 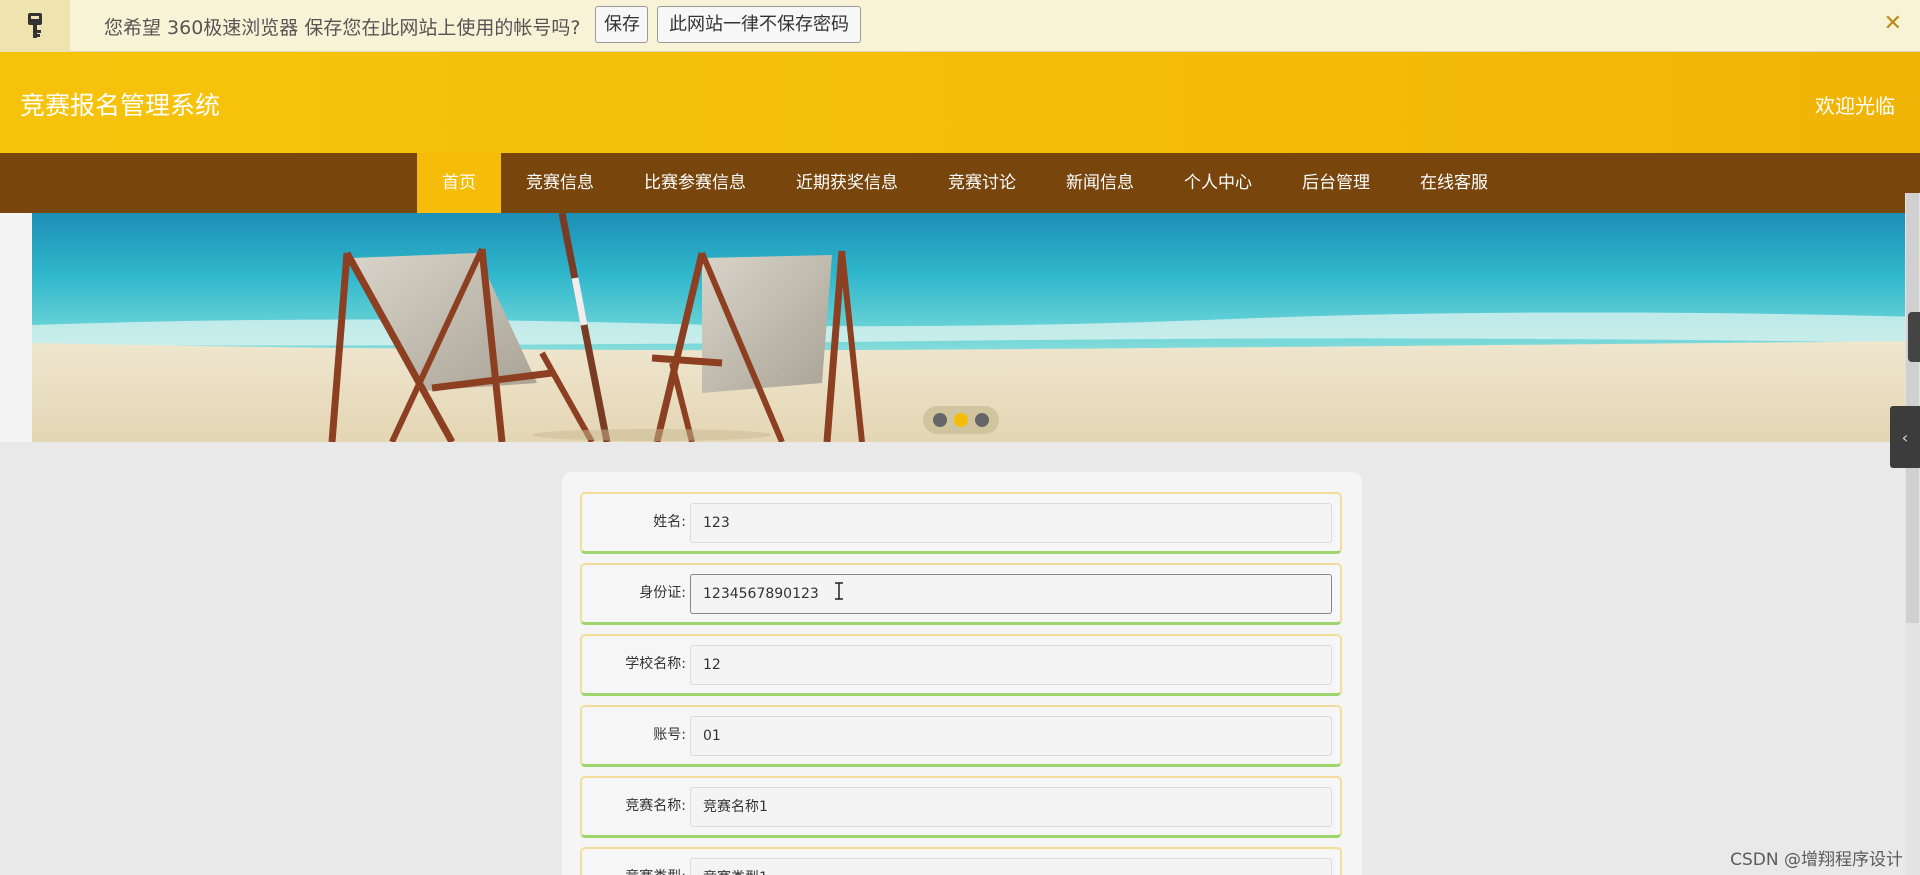 I want to click on form-row-competition-name: 竞赛名称: 竞赛名称1, so click(x=961, y=807).